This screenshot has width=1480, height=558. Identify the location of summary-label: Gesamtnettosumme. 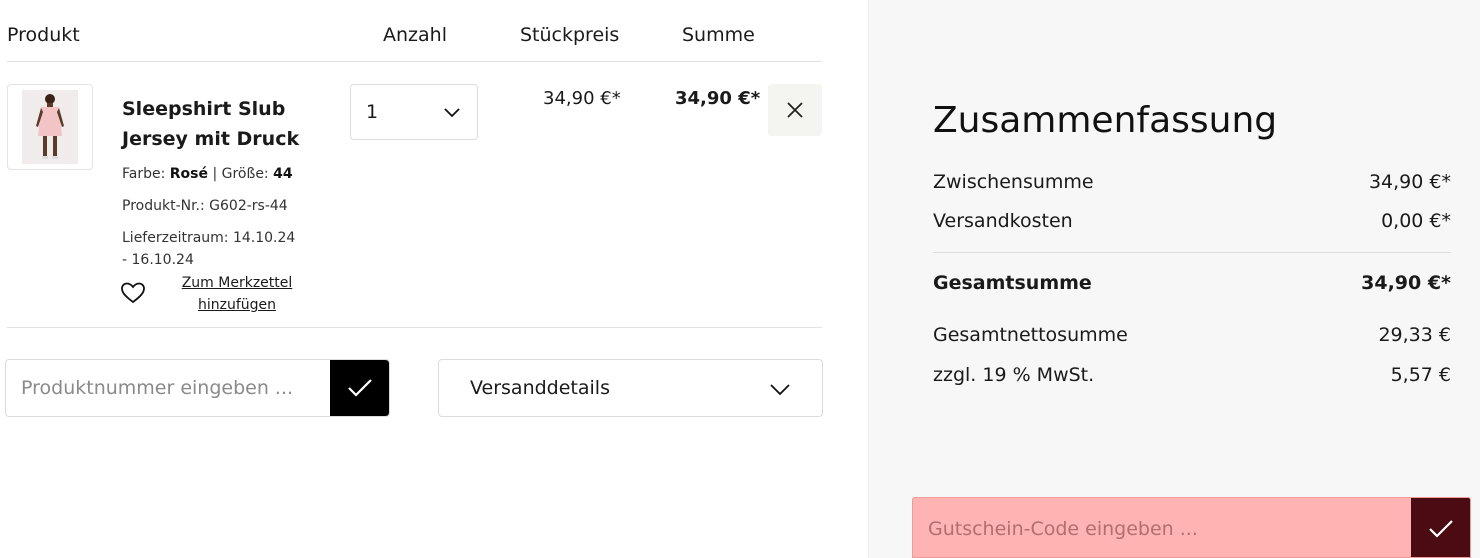
(1030, 335).